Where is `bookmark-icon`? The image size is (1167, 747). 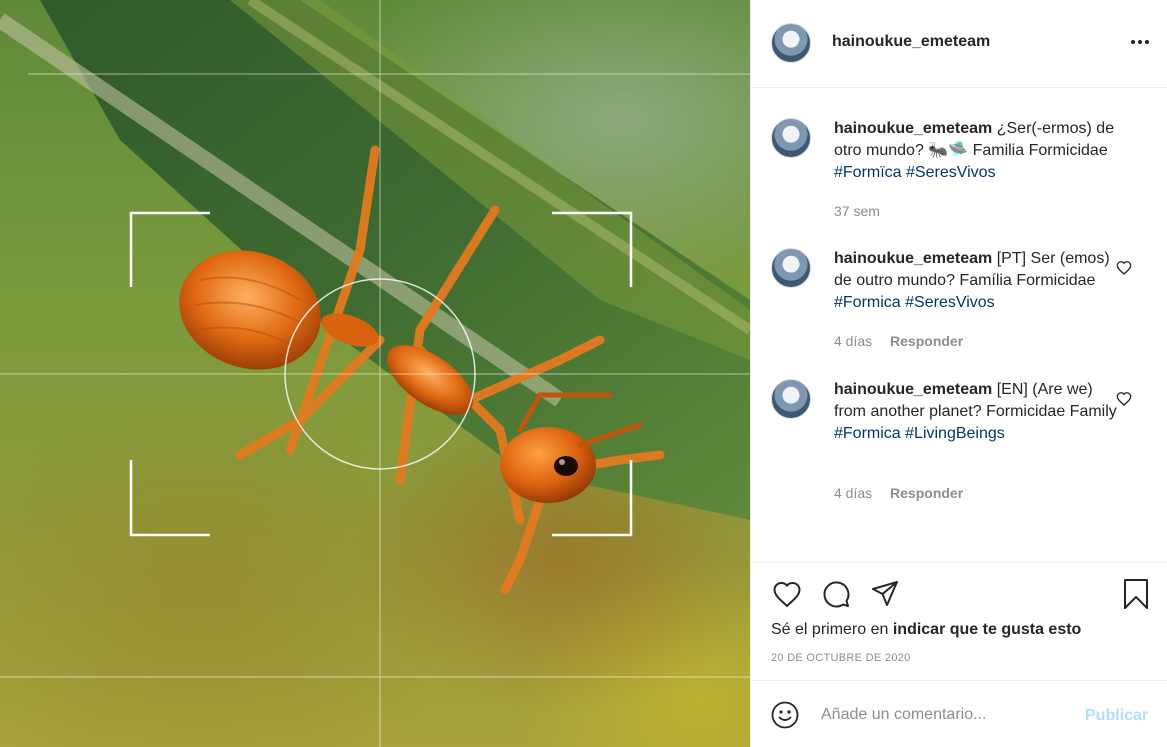 bookmark-icon is located at coordinates (1136, 594).